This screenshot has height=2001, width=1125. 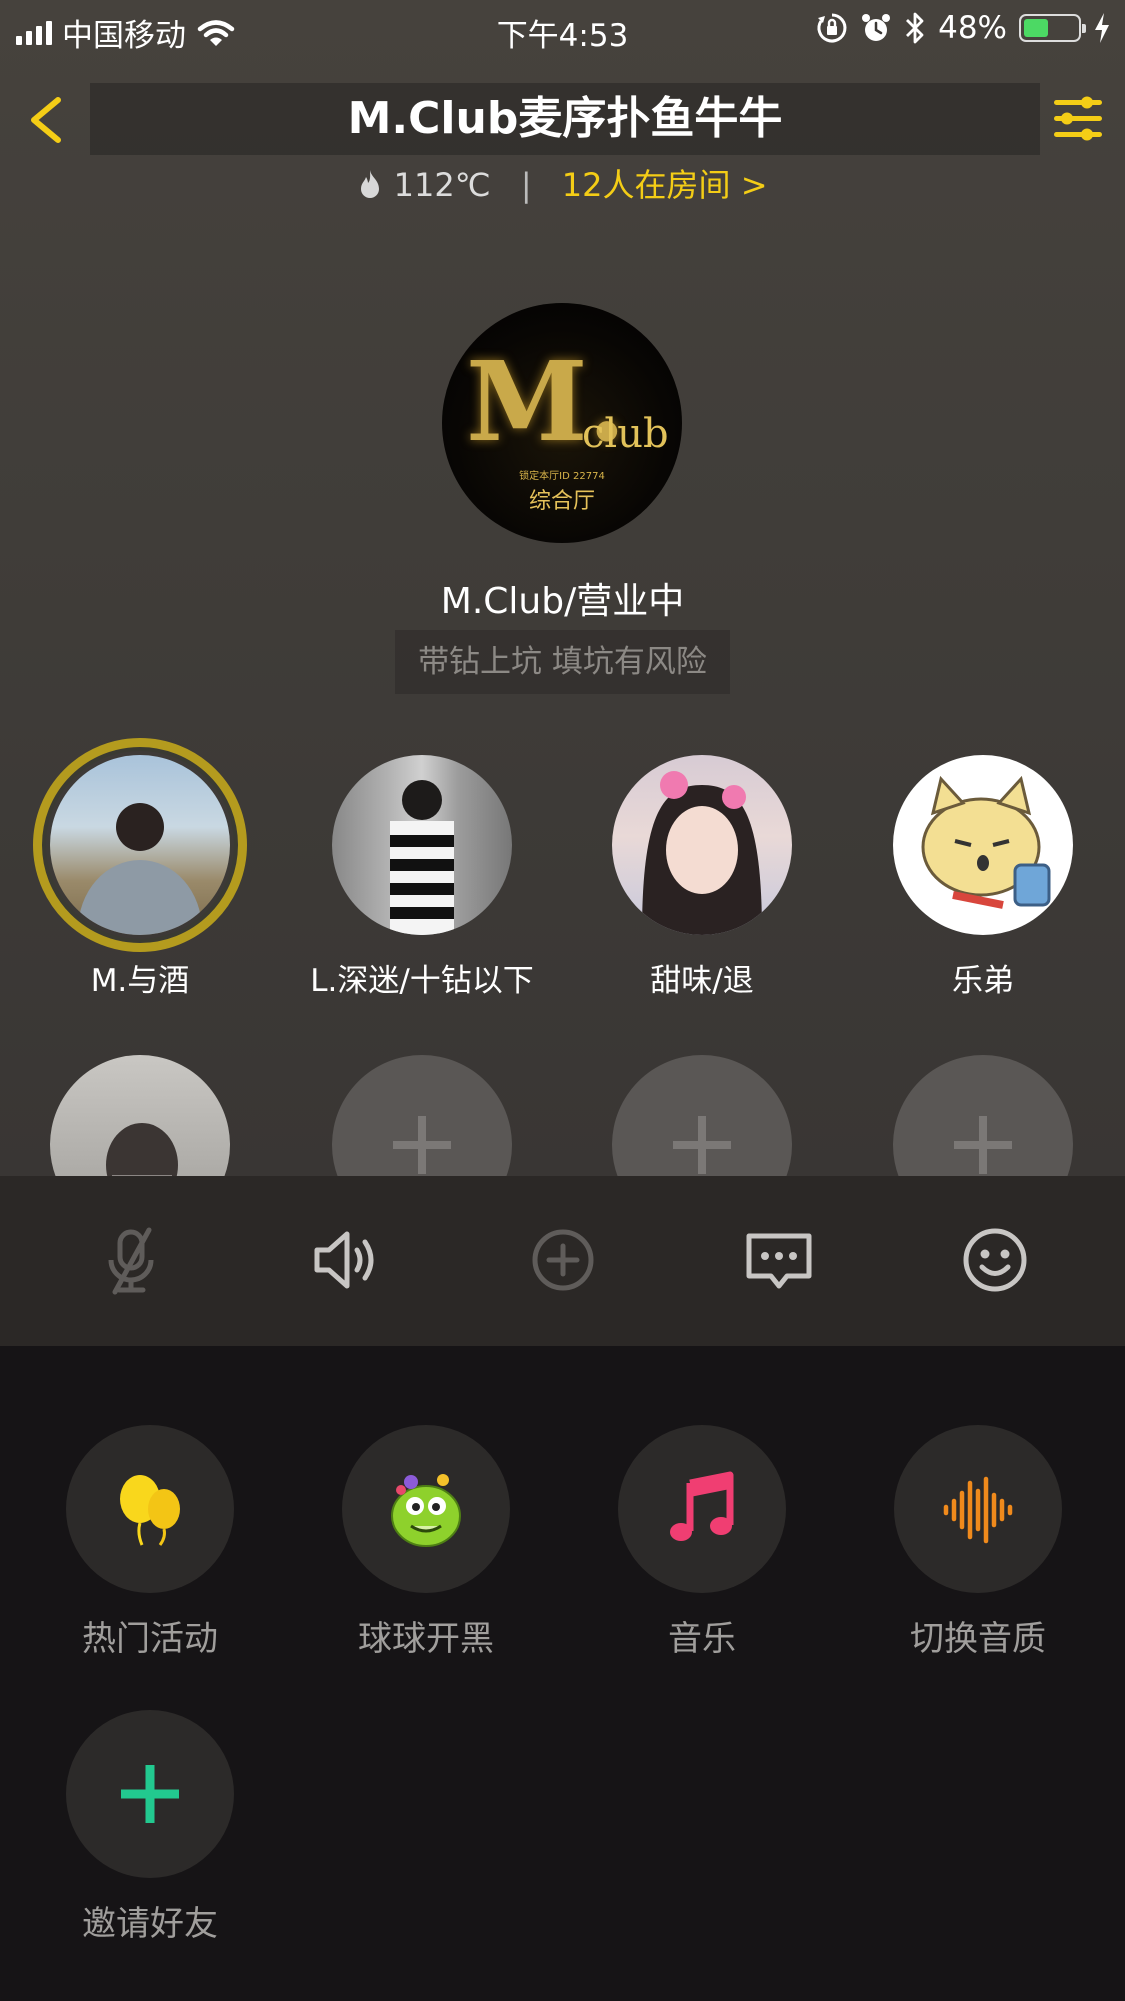 I want to click on mic-muted-icon, so click(x=131, y=1260).